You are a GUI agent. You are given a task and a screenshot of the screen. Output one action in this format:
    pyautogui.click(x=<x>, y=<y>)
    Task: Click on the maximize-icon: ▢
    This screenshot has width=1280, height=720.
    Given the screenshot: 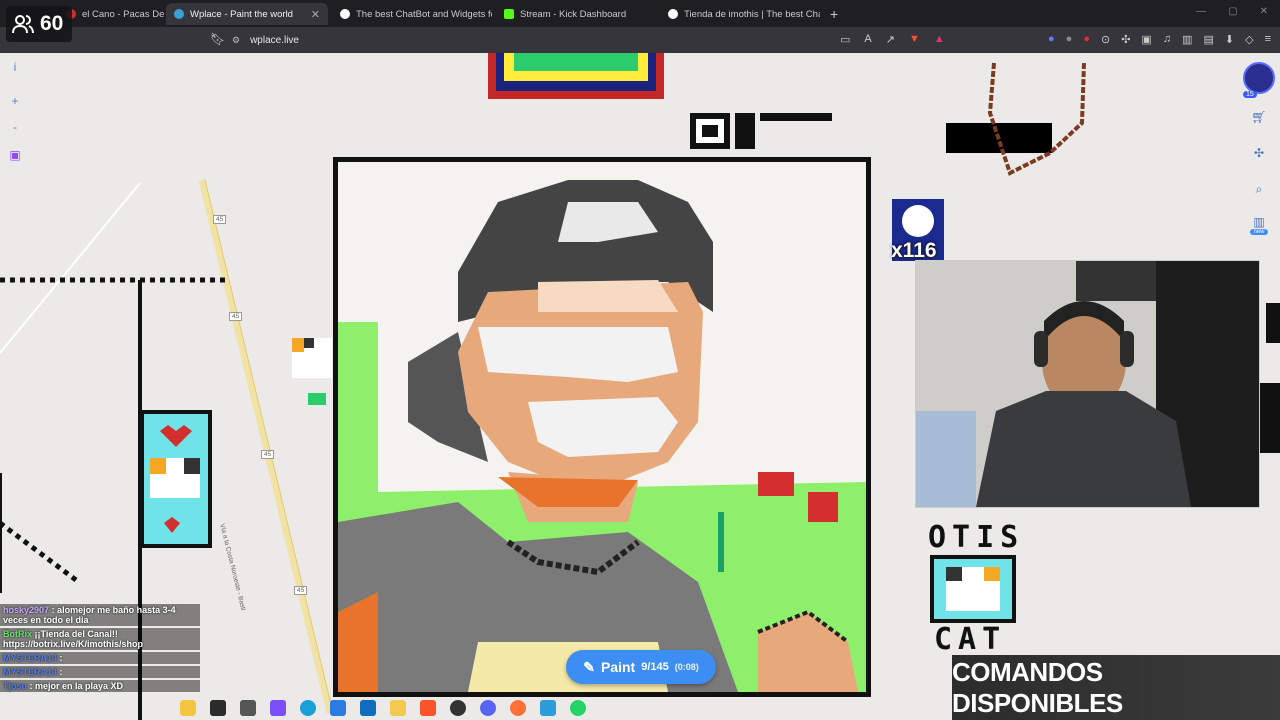 What is the action you would take?
    pyautogui.click(x=1232, y=11)
    